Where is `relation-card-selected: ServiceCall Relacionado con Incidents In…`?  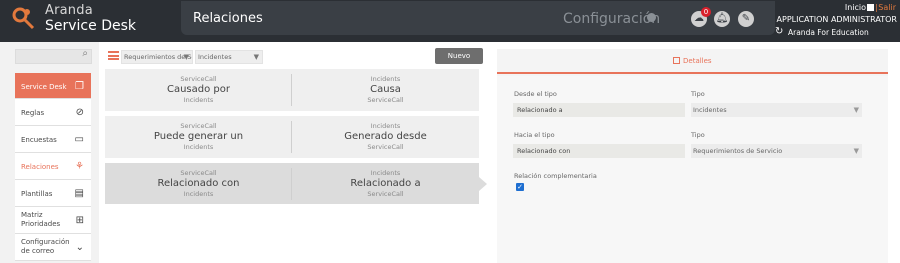
relation-card-selected: ServiceCall Relacionado con Incidents In… is located at coordinates (296, 184).